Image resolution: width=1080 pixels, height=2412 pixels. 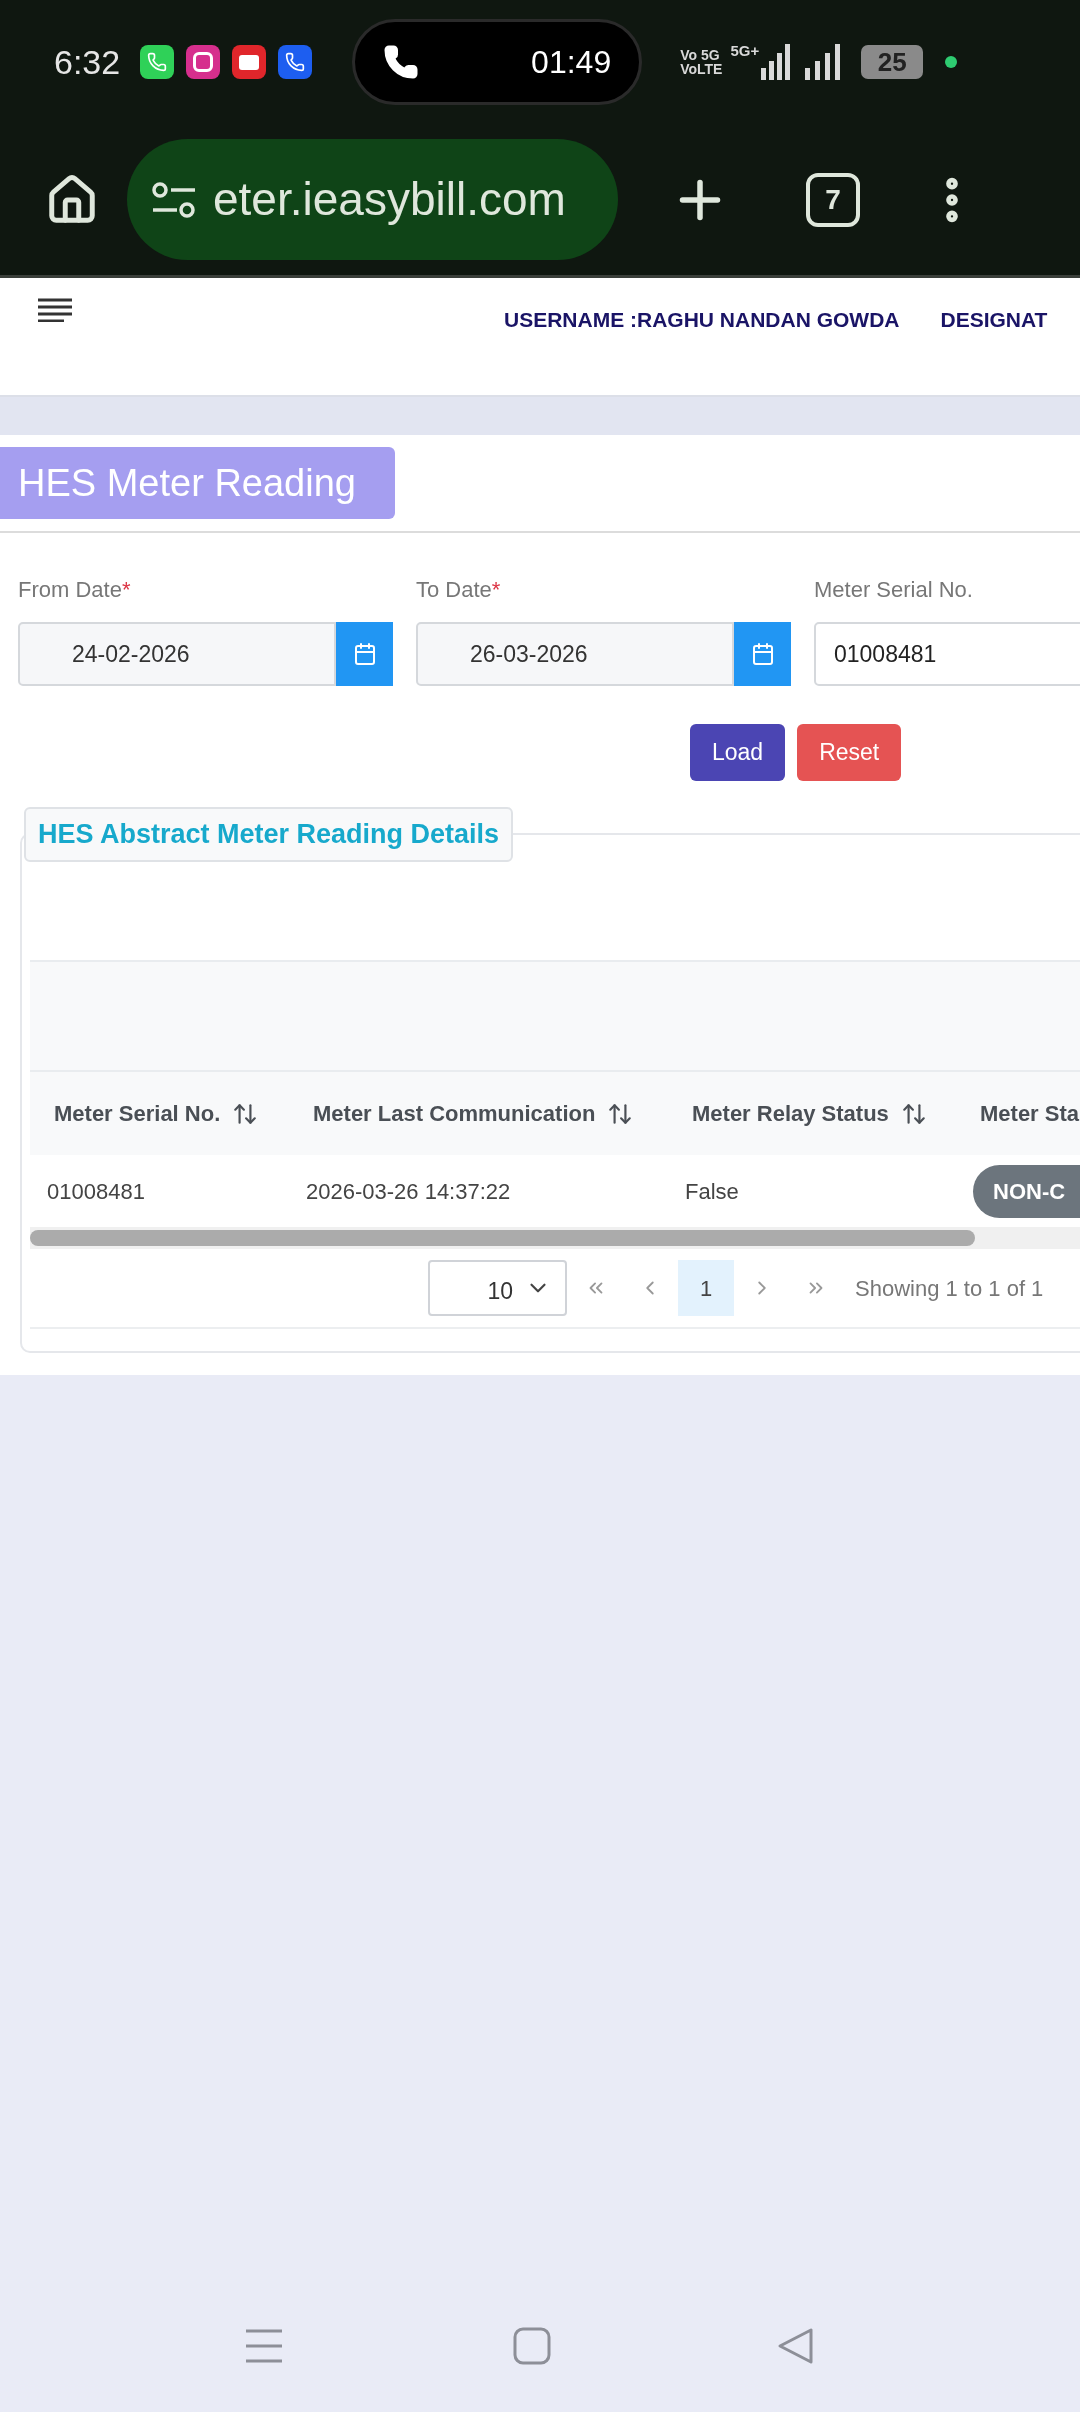 I want to click on column-header: Meter Last Communication, so click(x=454, y=1113).